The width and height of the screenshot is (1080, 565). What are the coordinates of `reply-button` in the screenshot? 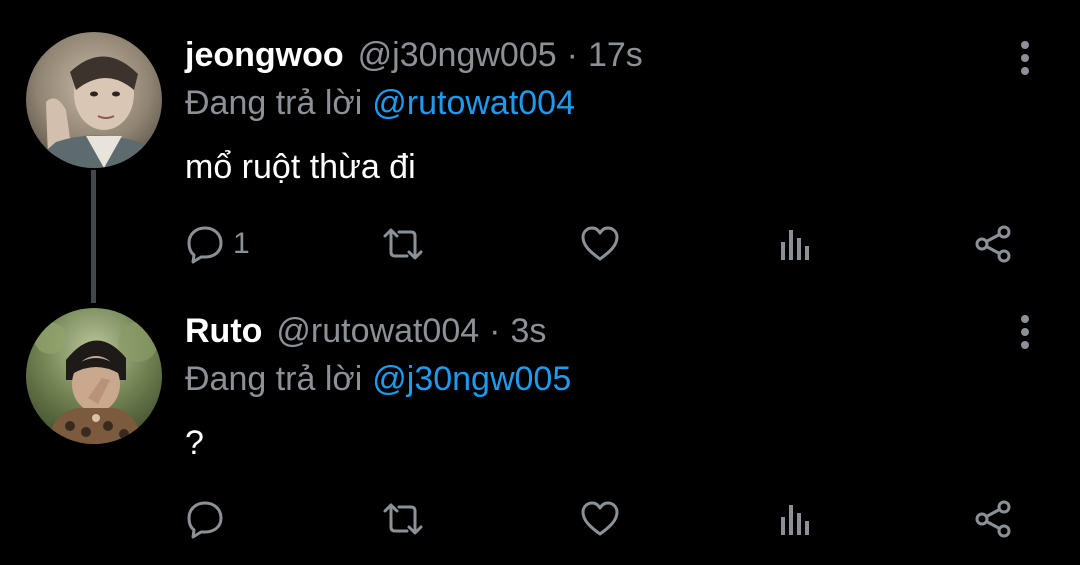 It's located at (209, 519).